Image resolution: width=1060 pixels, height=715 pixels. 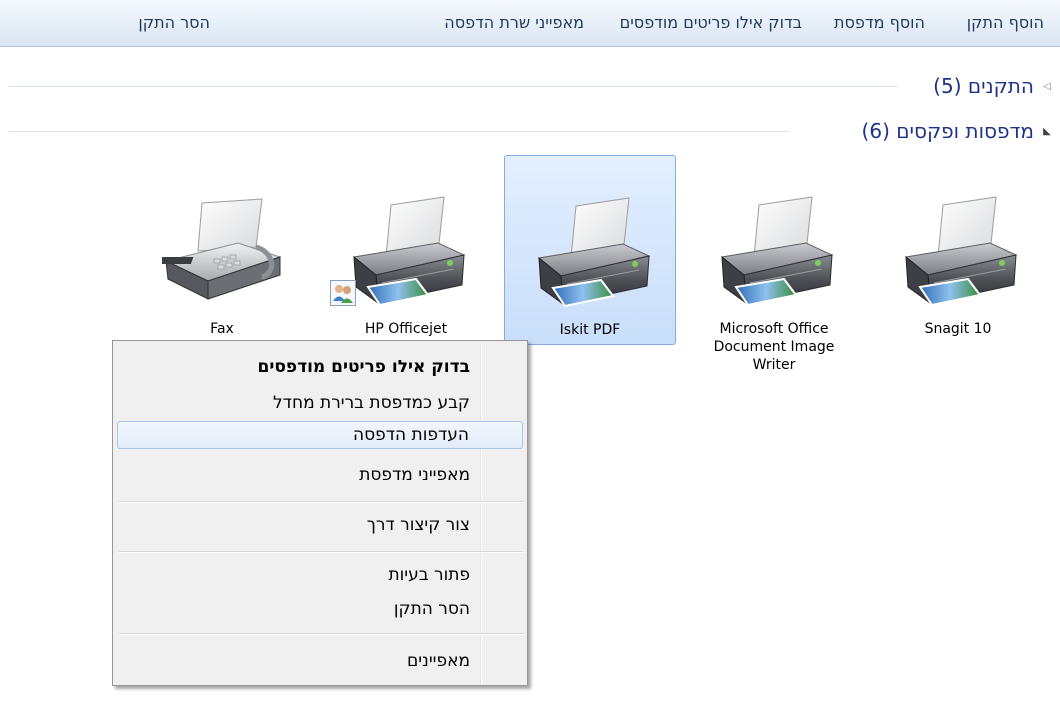 What do you see at coordinates (406, 329) in the screenshot?
I see `device-label: HP Officejet` at bounding box center [406, 329].